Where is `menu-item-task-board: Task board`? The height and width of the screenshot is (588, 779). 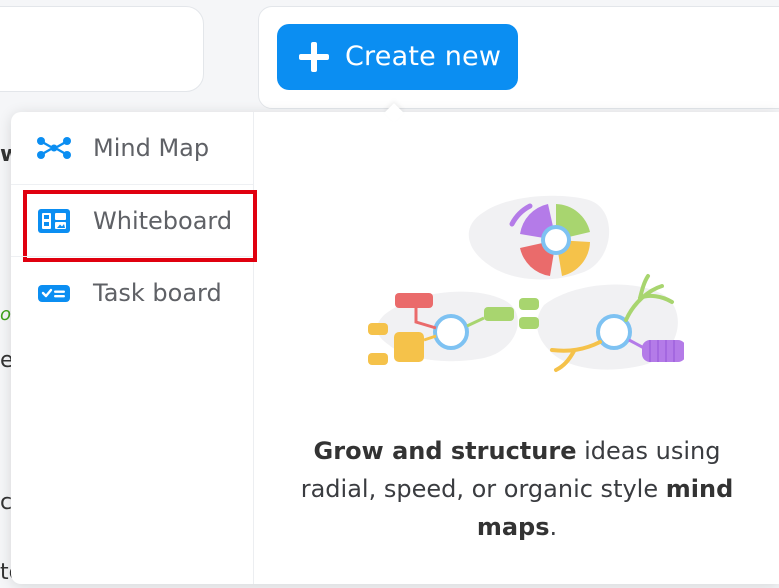
menu-item-task-board: Task board is located at coordinates (132, 292).